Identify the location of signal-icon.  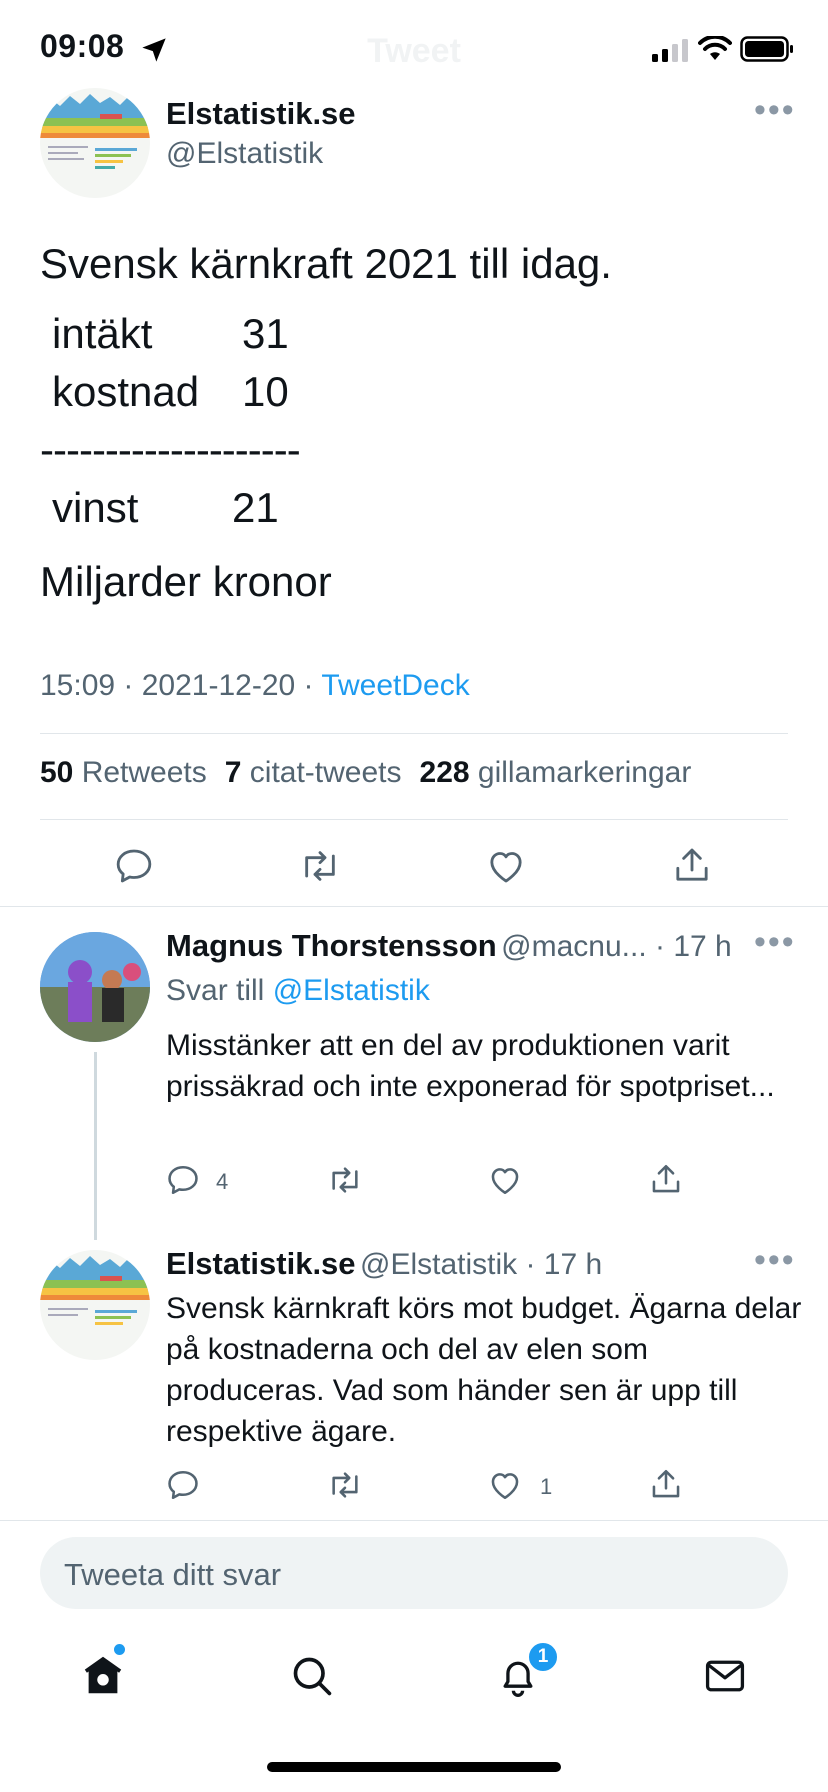
(670, 50).